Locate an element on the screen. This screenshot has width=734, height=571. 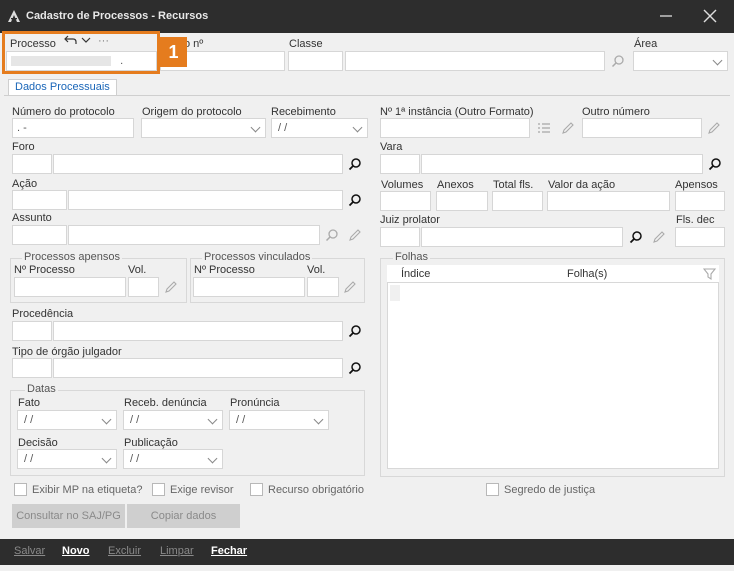
apensos-input is located at coordinates (700, 201).